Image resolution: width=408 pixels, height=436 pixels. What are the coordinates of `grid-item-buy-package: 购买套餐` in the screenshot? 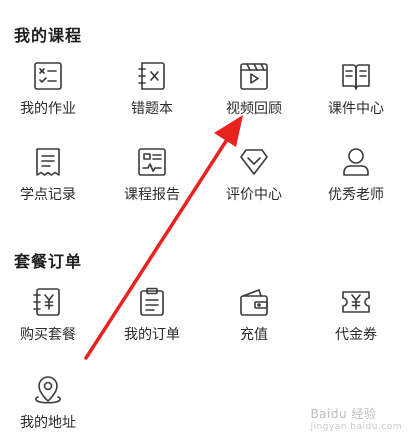 It's located at (49, 315).